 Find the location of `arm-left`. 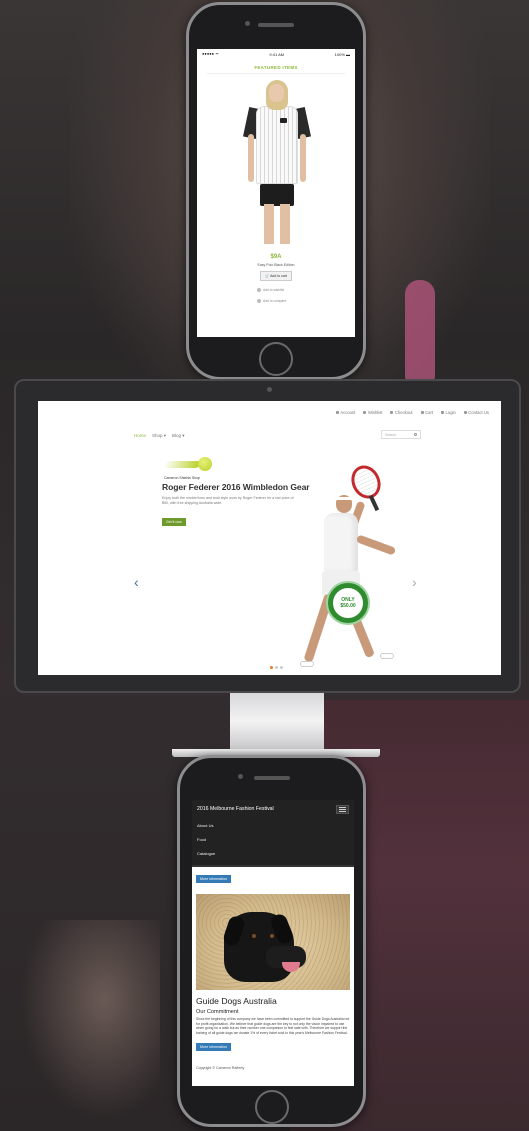

arm-left is located at coordinates (251, 158).